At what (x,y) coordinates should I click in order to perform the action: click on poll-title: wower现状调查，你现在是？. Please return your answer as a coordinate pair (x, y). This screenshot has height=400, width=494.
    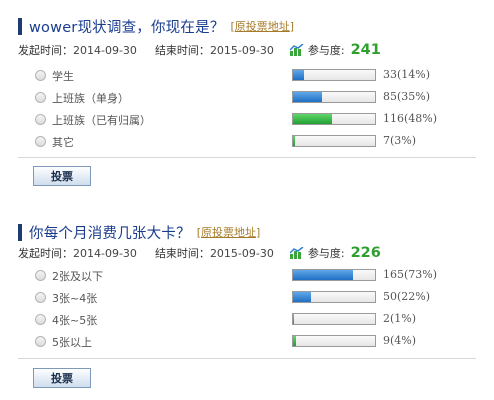
    Looking at the image, I should click on (127, 27).